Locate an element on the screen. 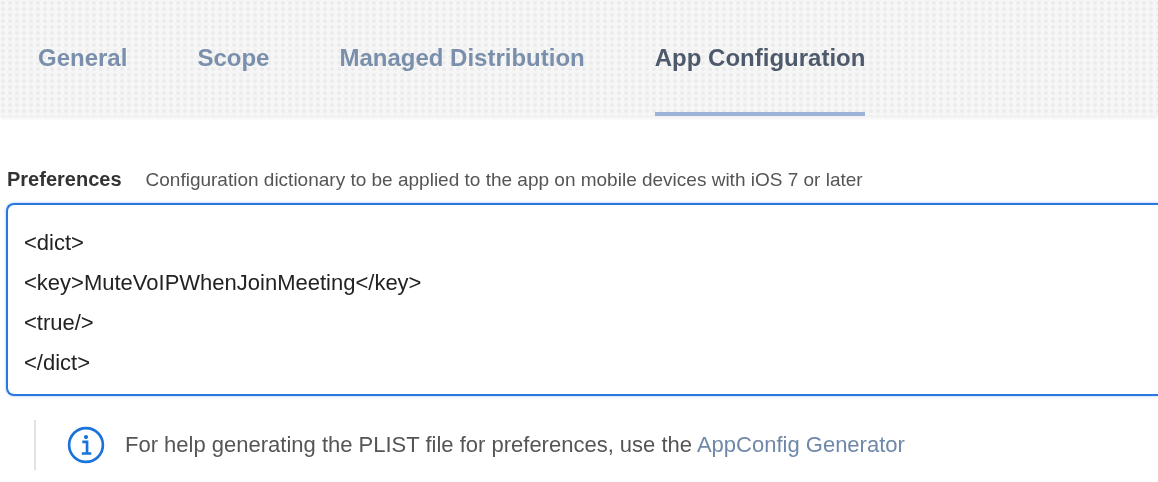 The height and width of the screenshot is (482, 1158). info-icon is located at coordinates (86, 445).